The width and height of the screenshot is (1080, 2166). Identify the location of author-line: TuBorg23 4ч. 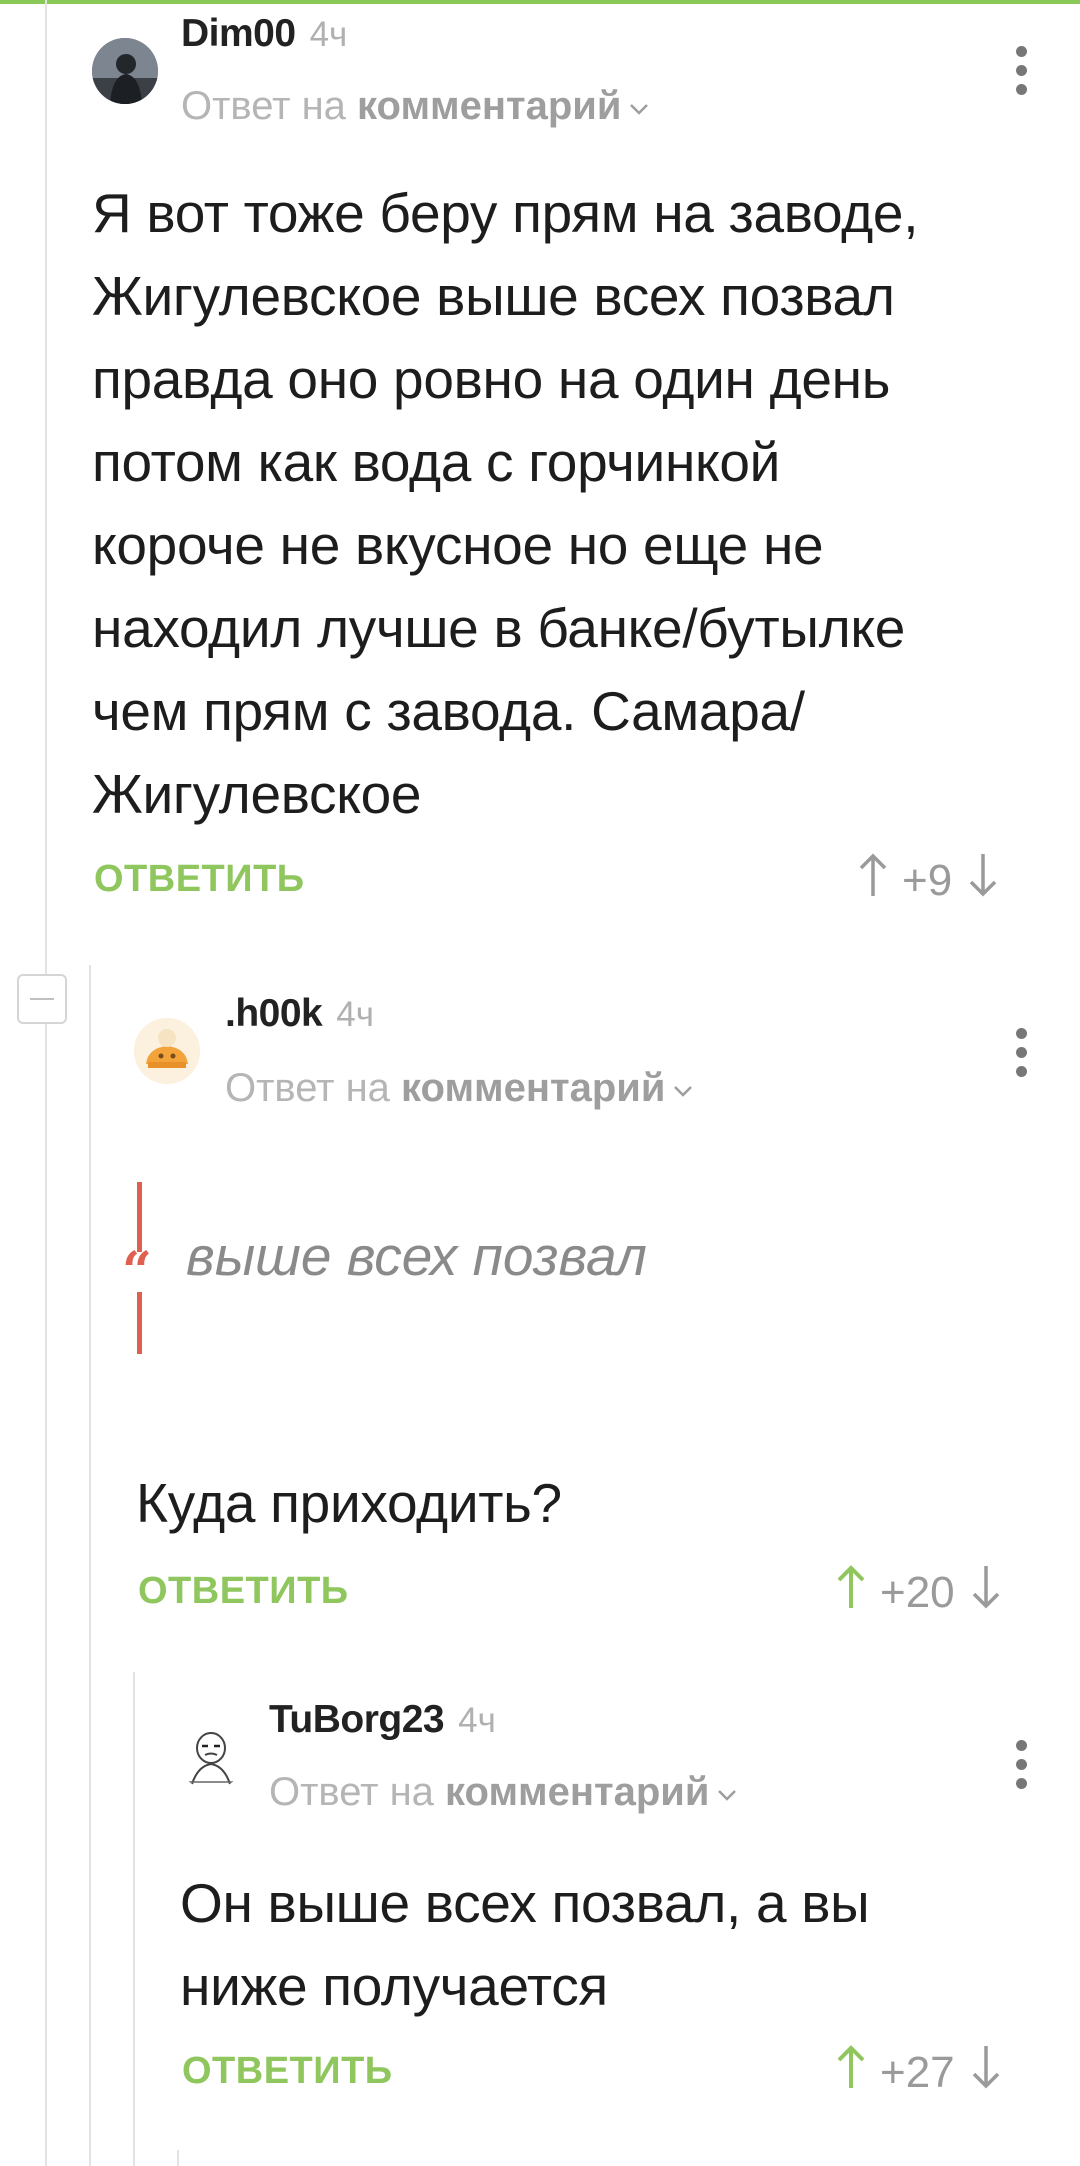
(382, 1720).